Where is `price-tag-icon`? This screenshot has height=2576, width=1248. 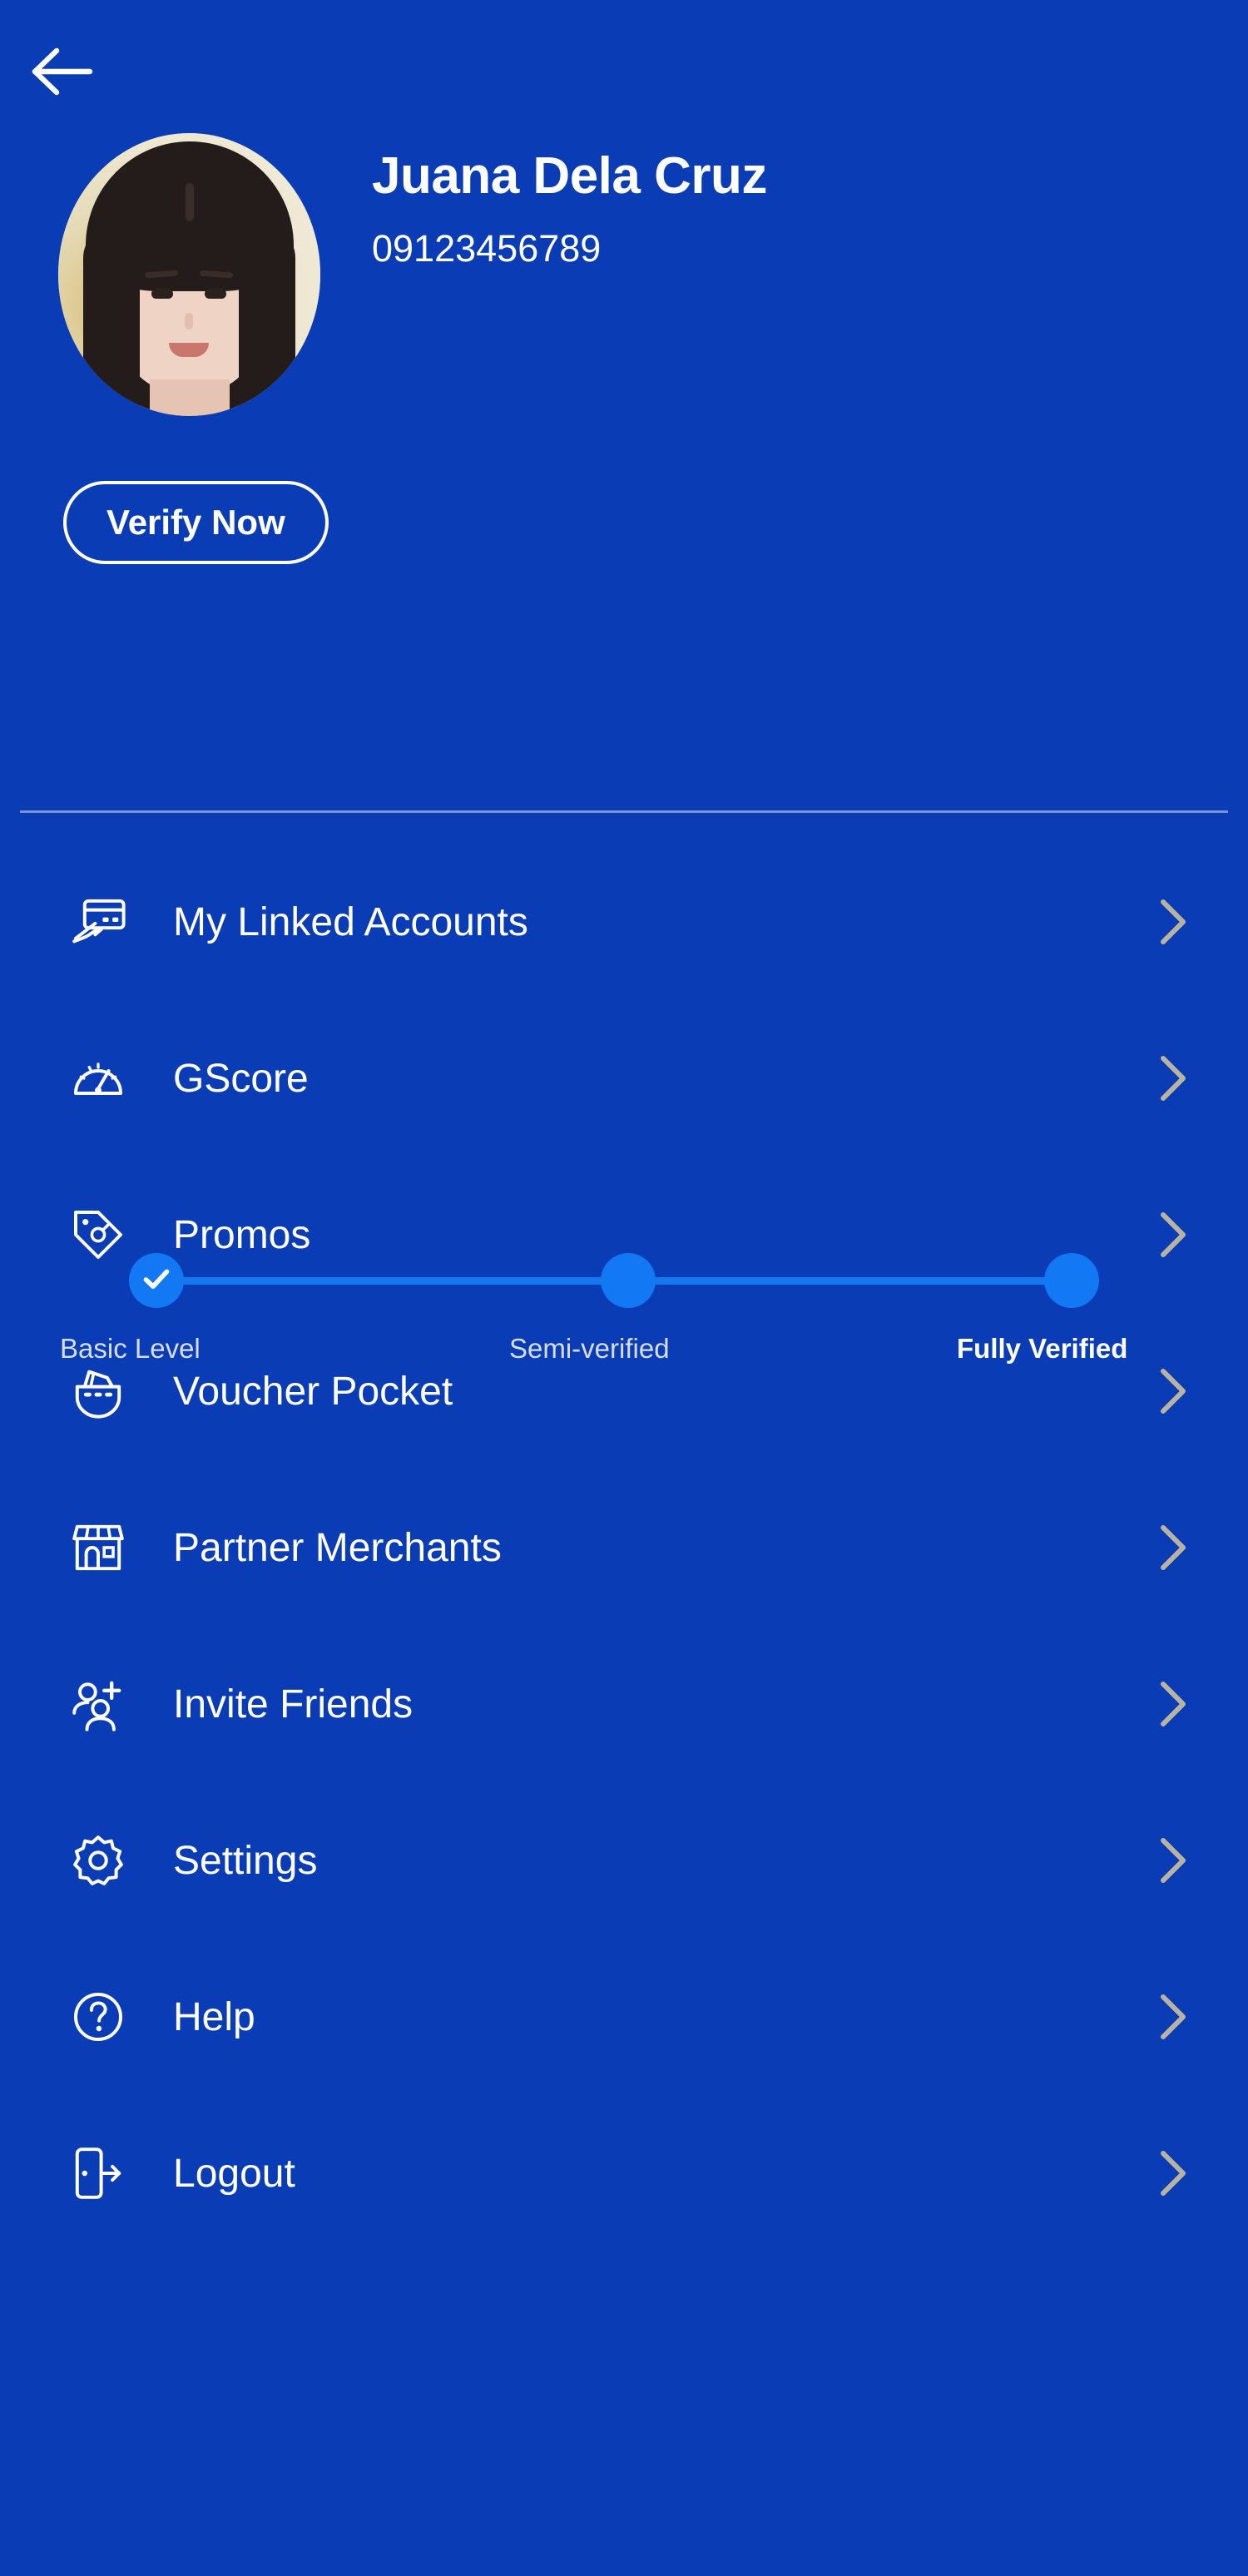
price-tag-icon is located at coordinates (98, 1235).